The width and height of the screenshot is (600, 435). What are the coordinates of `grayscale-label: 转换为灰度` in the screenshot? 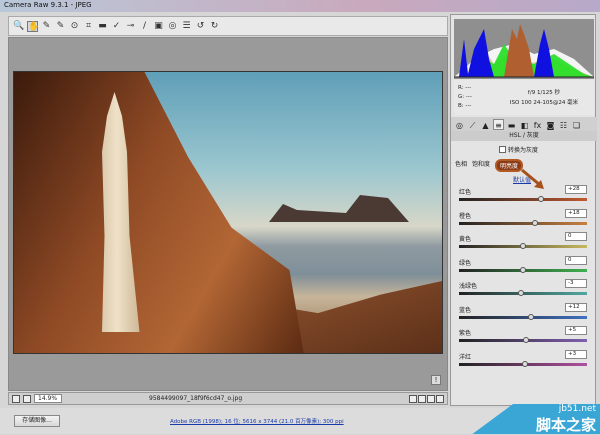 It's located at (523, 150).